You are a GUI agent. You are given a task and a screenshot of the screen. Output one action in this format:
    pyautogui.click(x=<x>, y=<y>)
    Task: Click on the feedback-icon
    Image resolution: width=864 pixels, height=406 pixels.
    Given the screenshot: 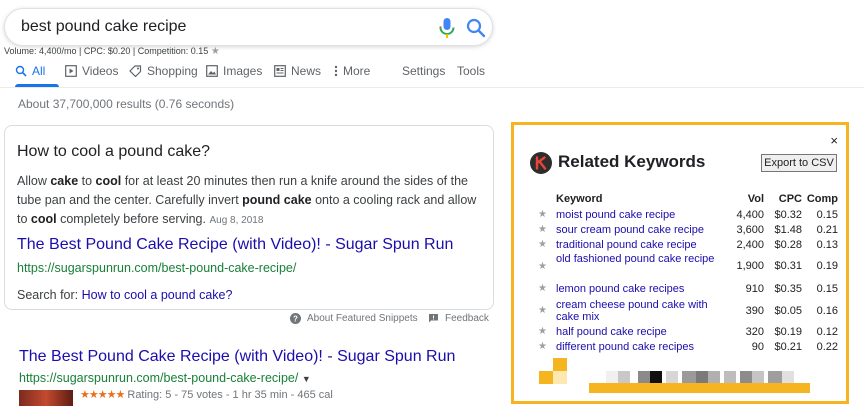 What is the action you would take?
    pyautogui.click(x=433, y=318)
    